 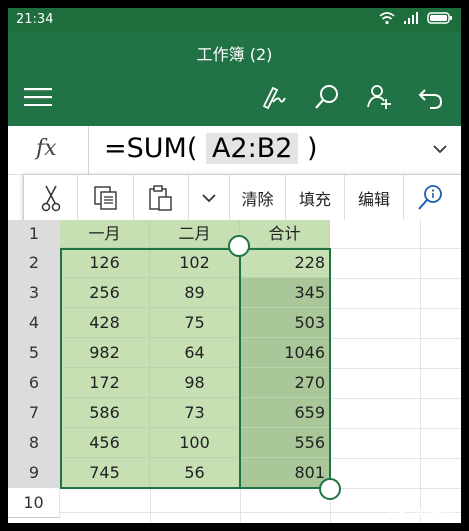 What do you see at coordinates (34, 443) in the screenshot?
I see `row-header: 8` at bounding box center [34, 443].